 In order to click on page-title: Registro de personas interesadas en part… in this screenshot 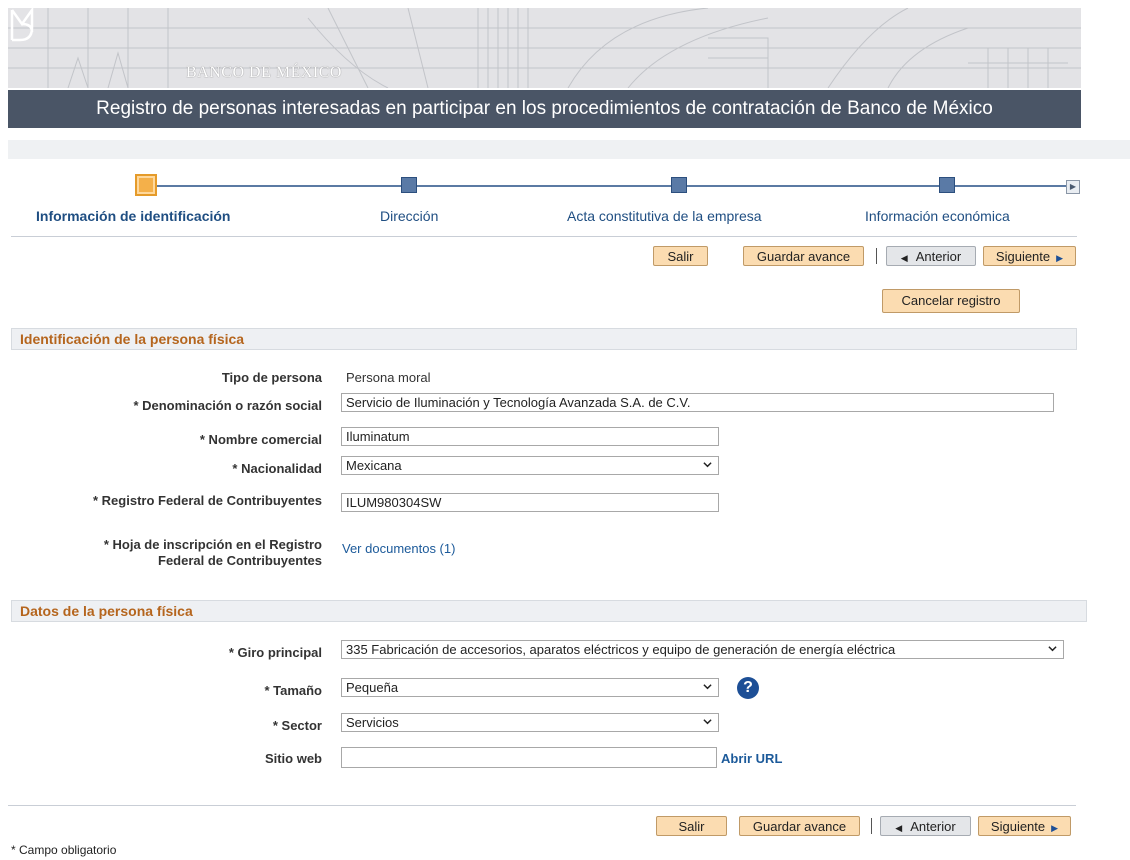, I will do `click(544, 109)`.